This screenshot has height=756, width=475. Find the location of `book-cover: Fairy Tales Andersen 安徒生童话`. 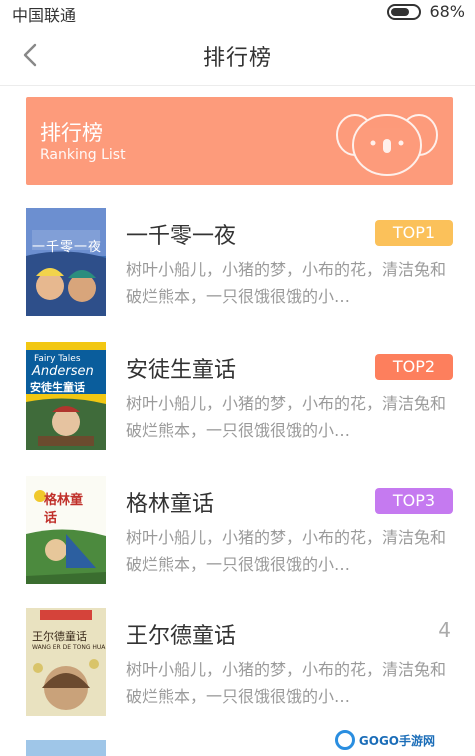

book-cover: Fairy Tales Andersen 安徒生童话 is located at coordinates (66, 396).